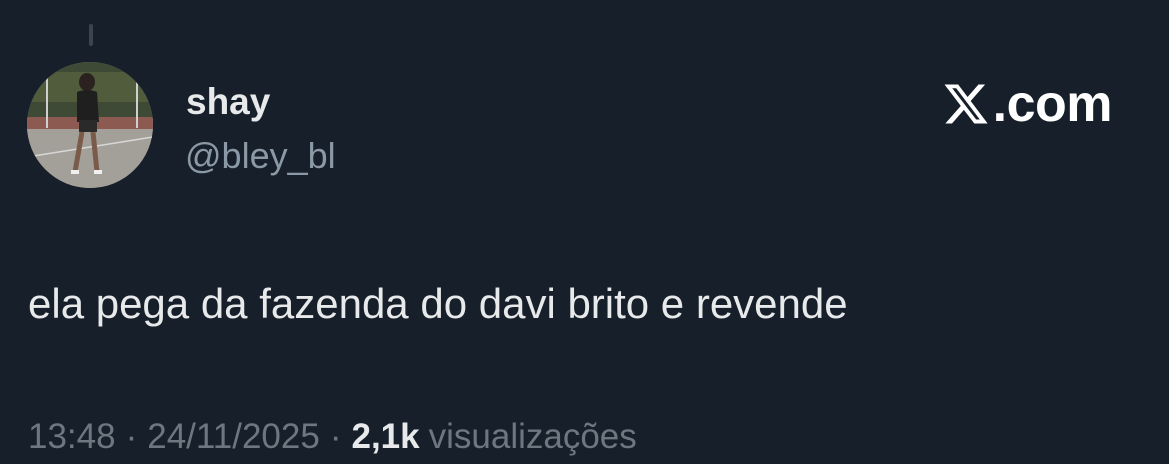 The width and height of the screenshot is (1169, 464). I want to click on tweet-date: 24/11/2025, so click(233, 437).